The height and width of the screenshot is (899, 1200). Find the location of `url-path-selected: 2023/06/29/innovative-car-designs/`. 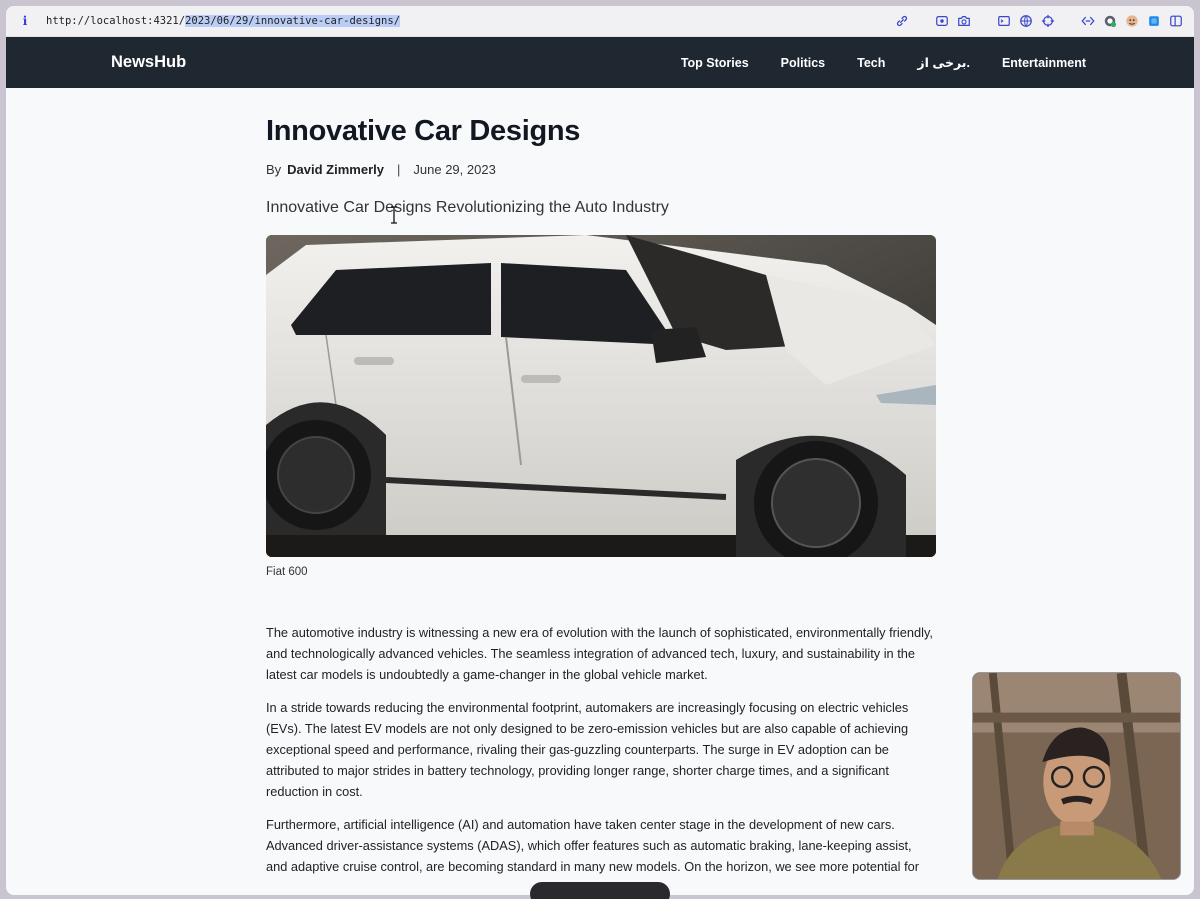

url-path-selected: 2023/06/29/innovative-car-designs/ is located at coordinates (293, 21).